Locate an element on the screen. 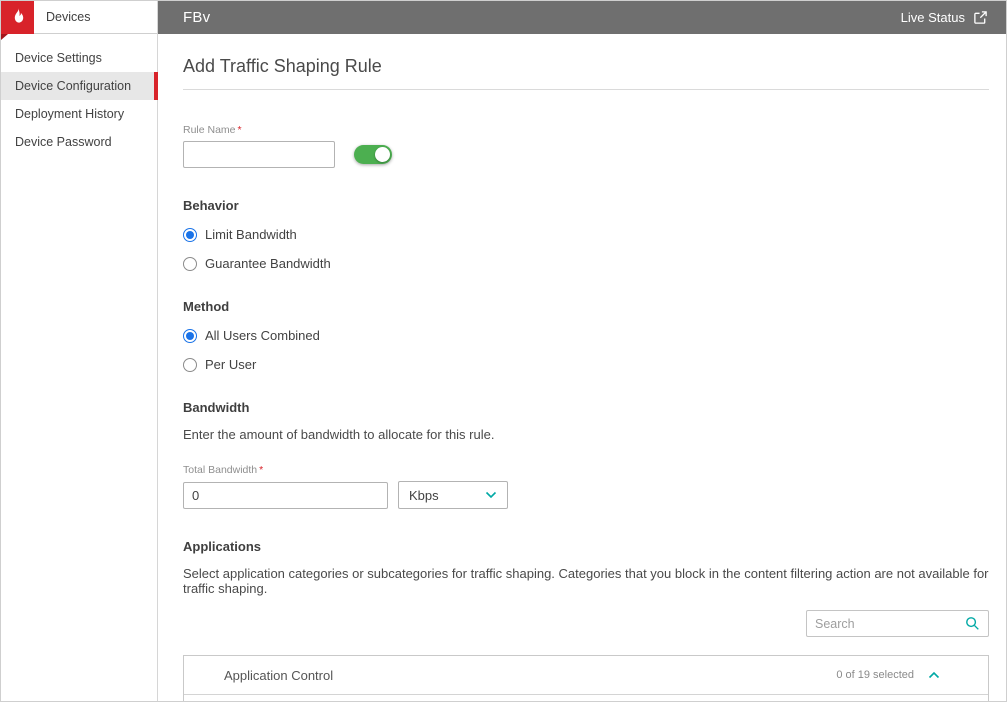 This screenshot has height=702, width=1007. rule-name-label: Rule Name * is located at coordinates (212, 130).